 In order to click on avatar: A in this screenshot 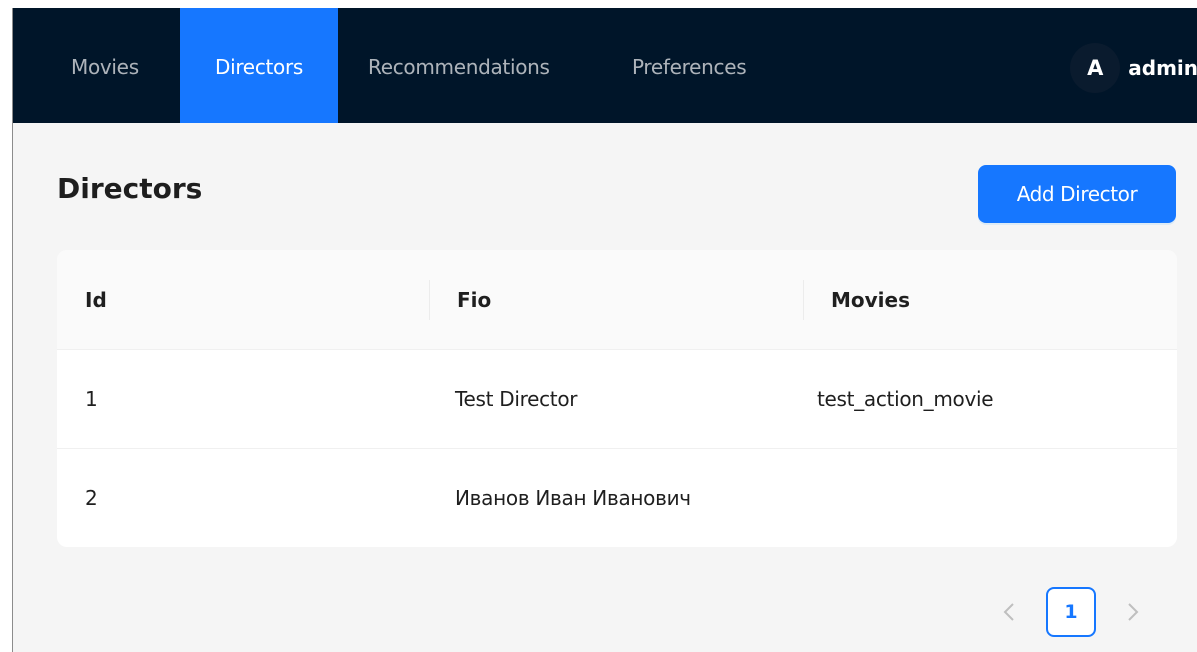, I will do `click(1095, 68)`.